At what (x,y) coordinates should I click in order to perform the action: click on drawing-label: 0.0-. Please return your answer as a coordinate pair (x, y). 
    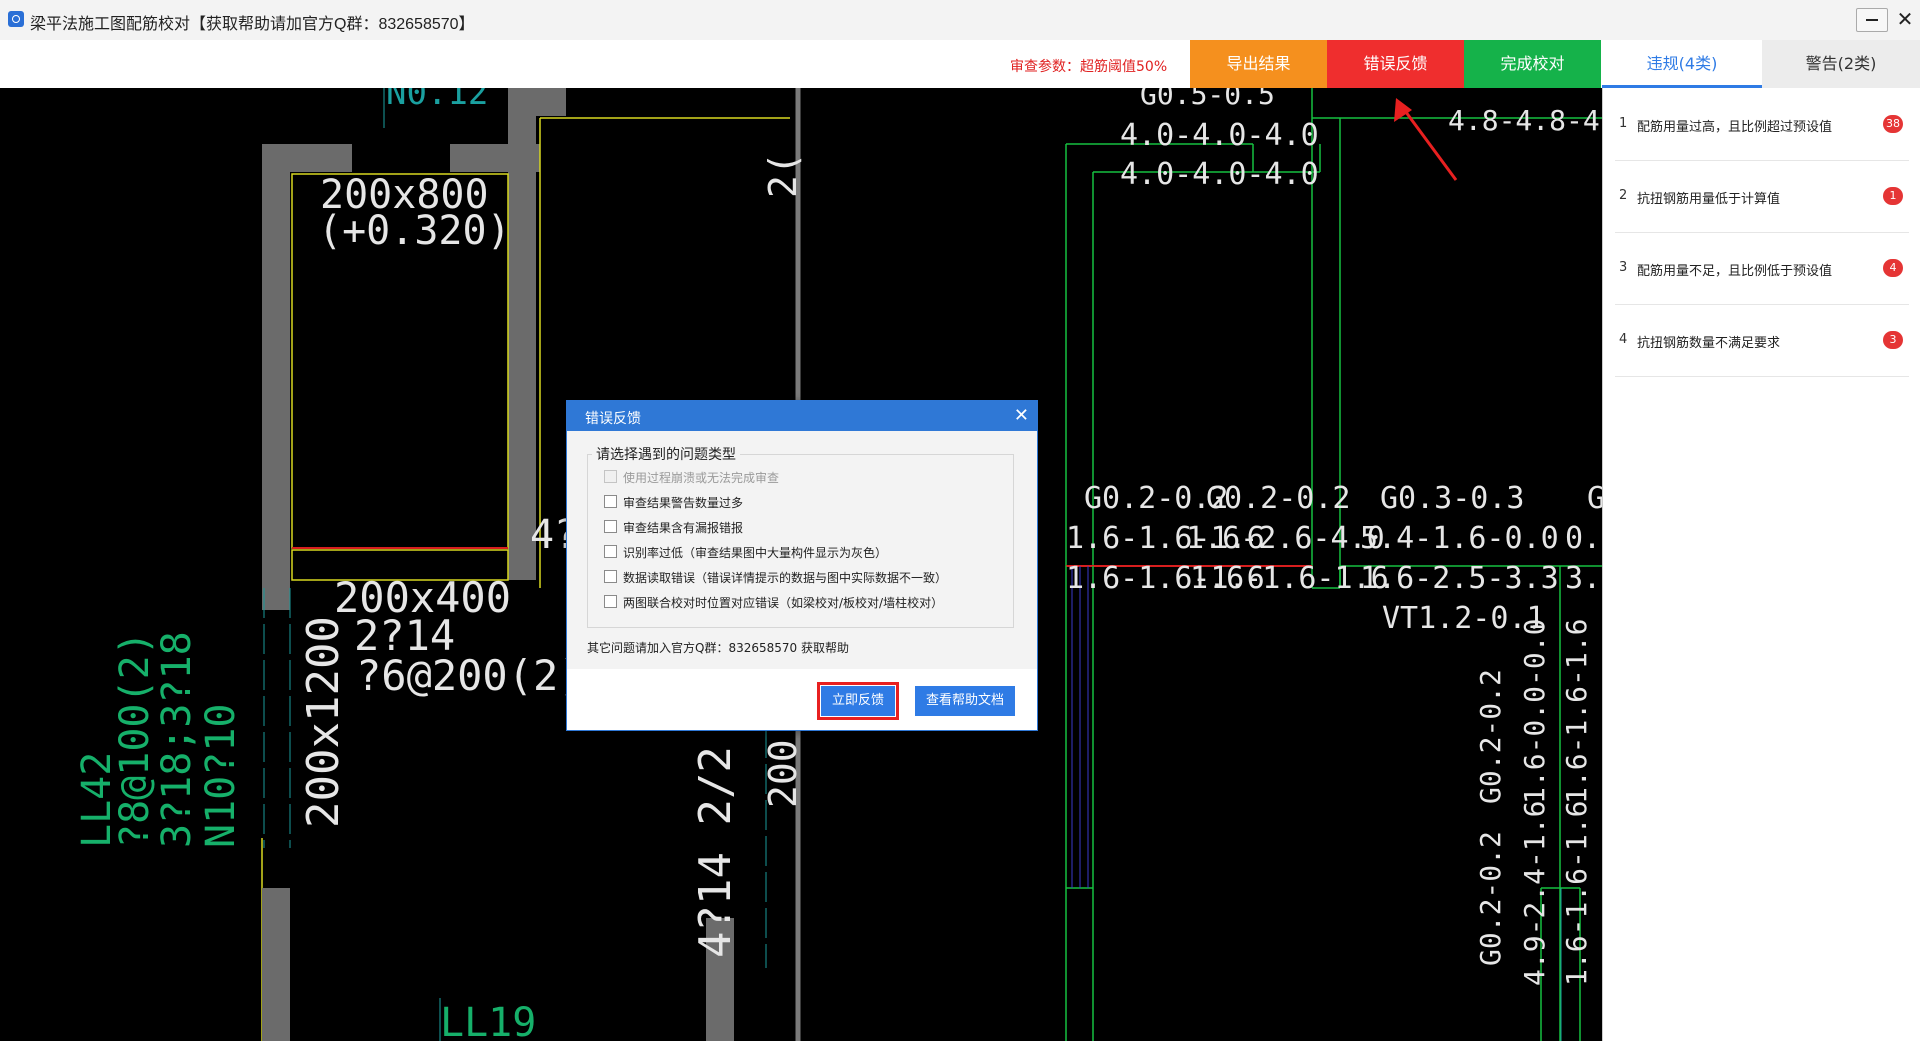
    Looking at the image, I should click on (1583, 538).